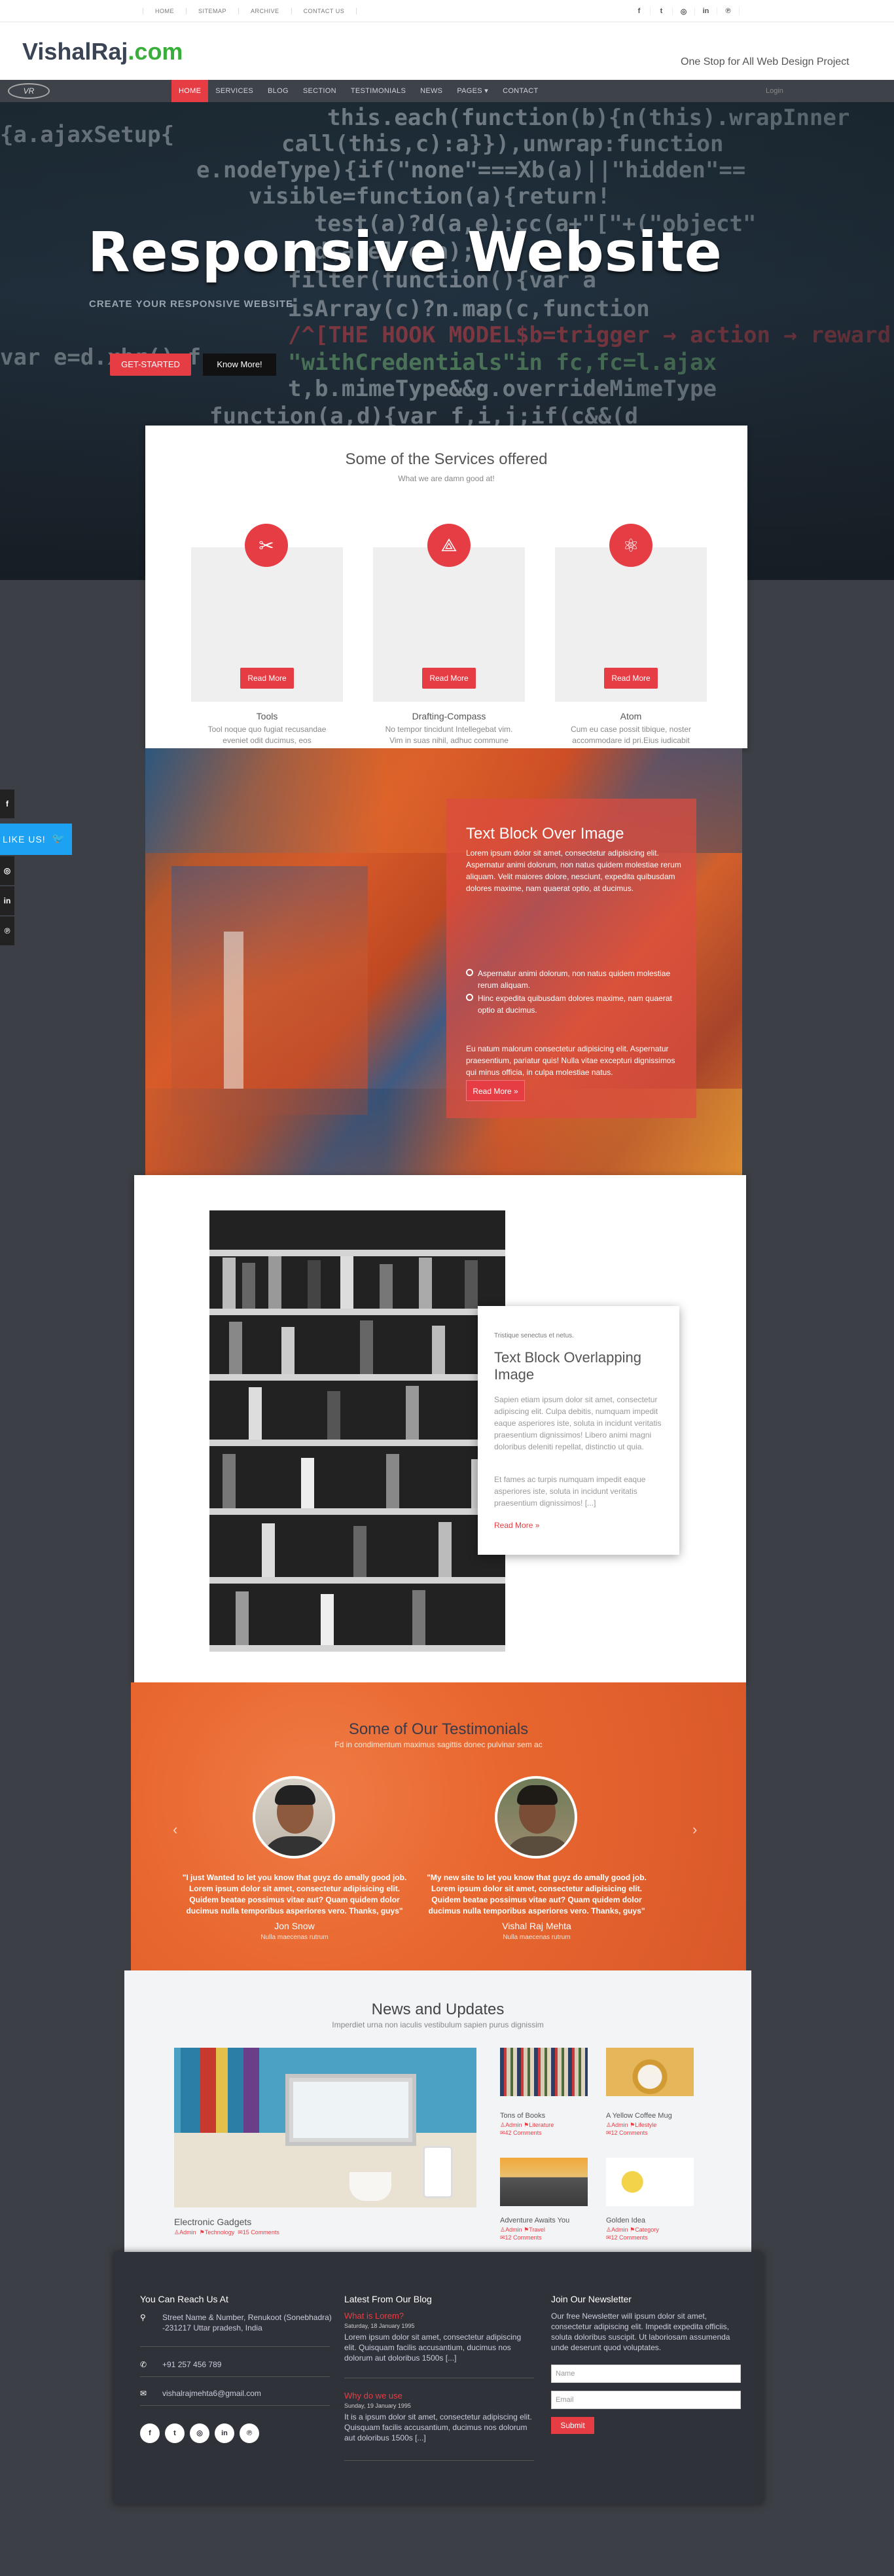 The image size is (894, 2576). Describe the element at coordinates (469, 997) in the screenshot. I see `check-circle-icon` at that location.